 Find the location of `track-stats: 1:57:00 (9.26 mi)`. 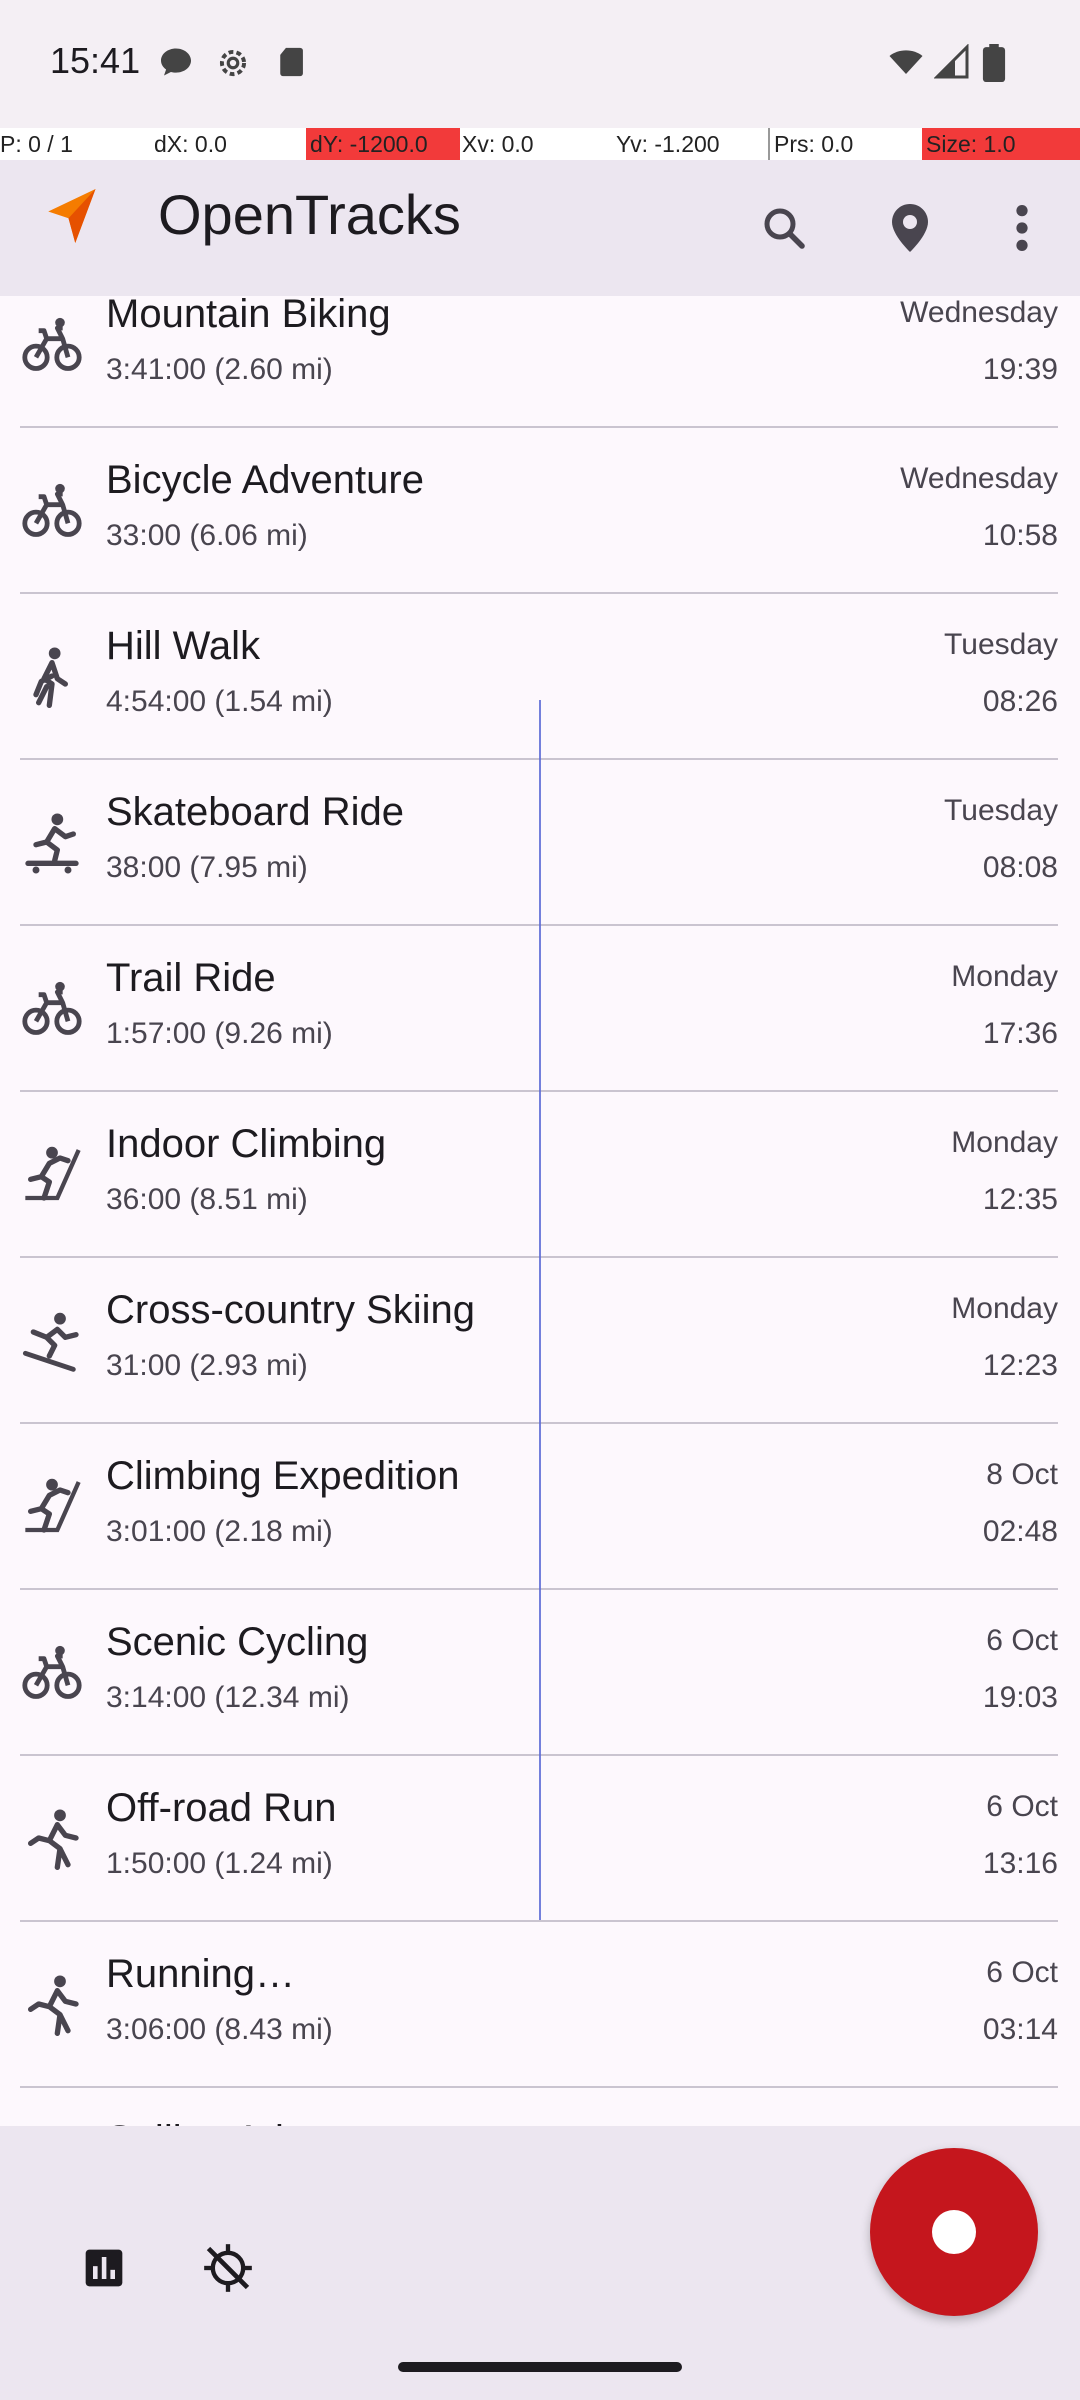

track-stats: 1:57:00 (9.26 mi) is located at coordinates (219, 1033).